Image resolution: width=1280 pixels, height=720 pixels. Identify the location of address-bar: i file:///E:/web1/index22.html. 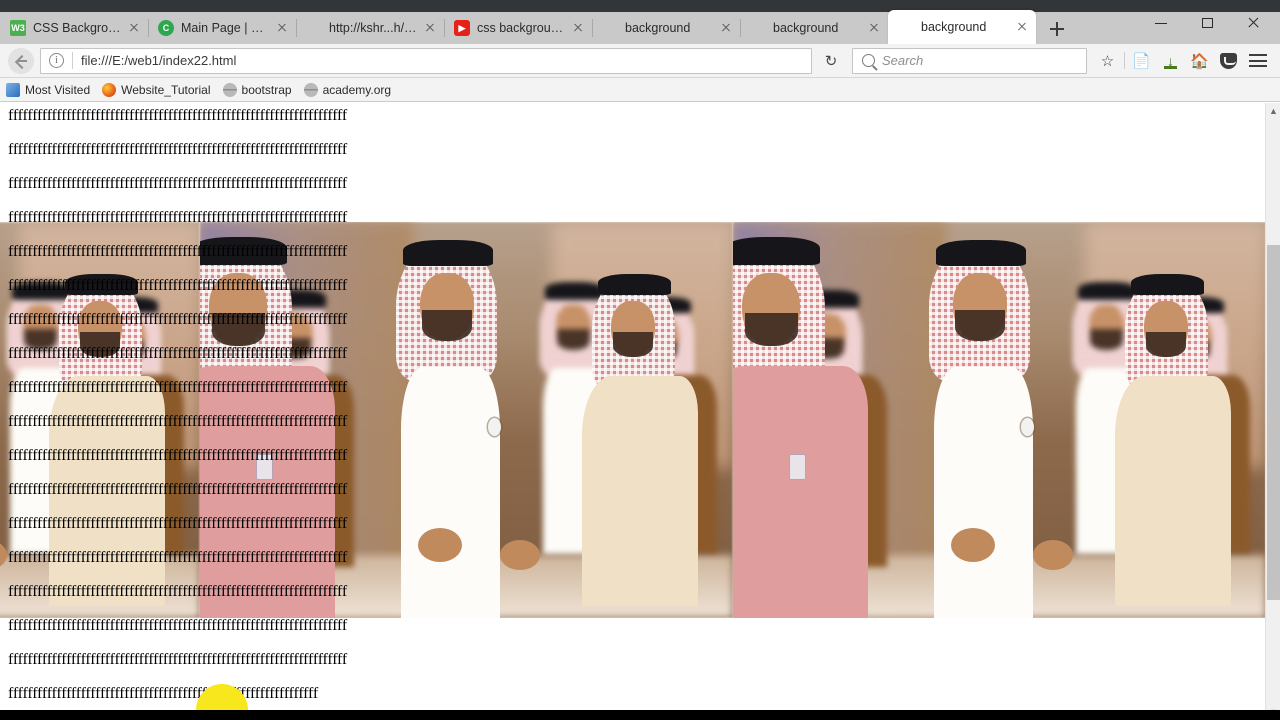
(426, 60).